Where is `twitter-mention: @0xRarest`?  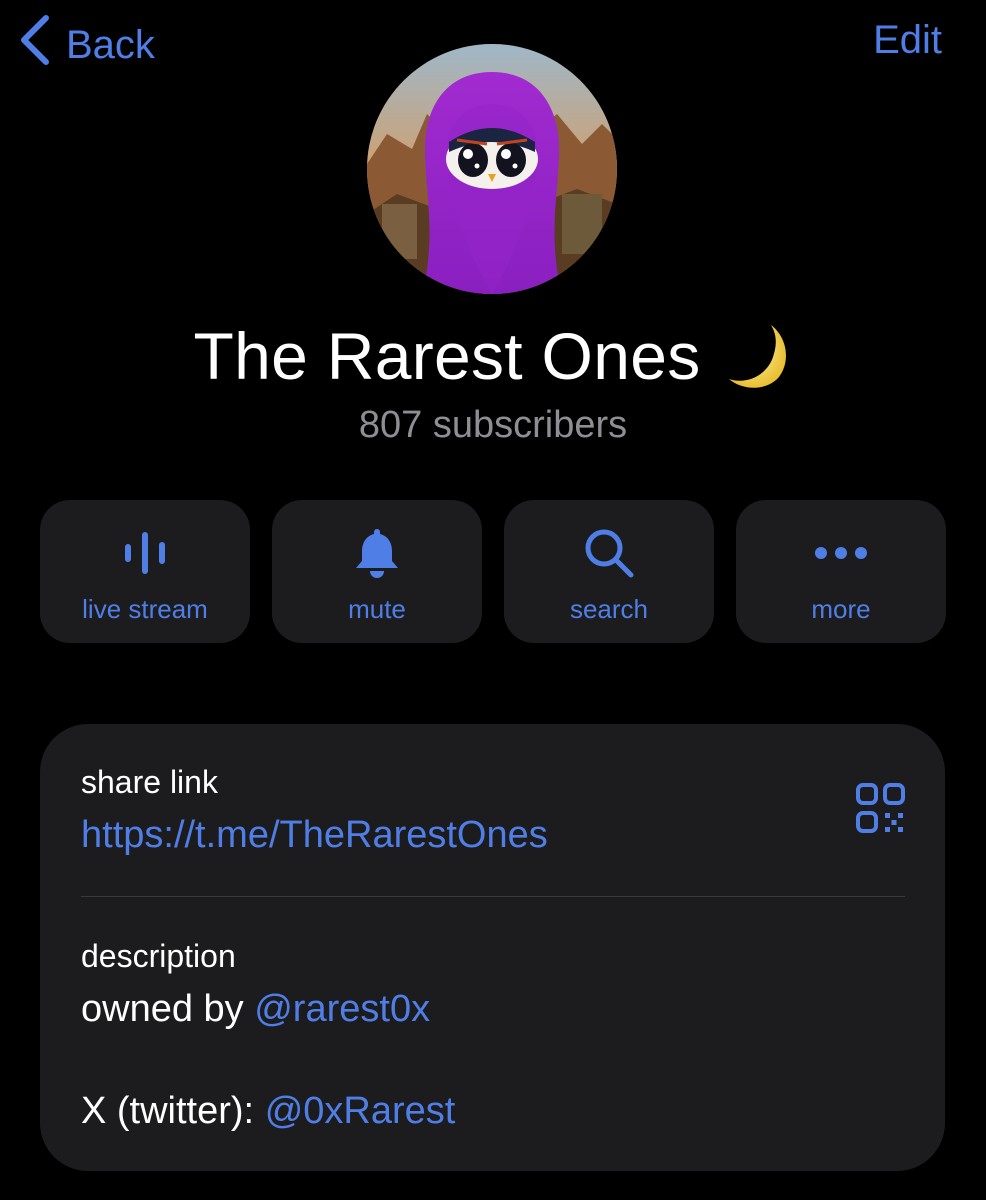
twitter-mention: @0xRarest is located at coordinates (360, 1111).